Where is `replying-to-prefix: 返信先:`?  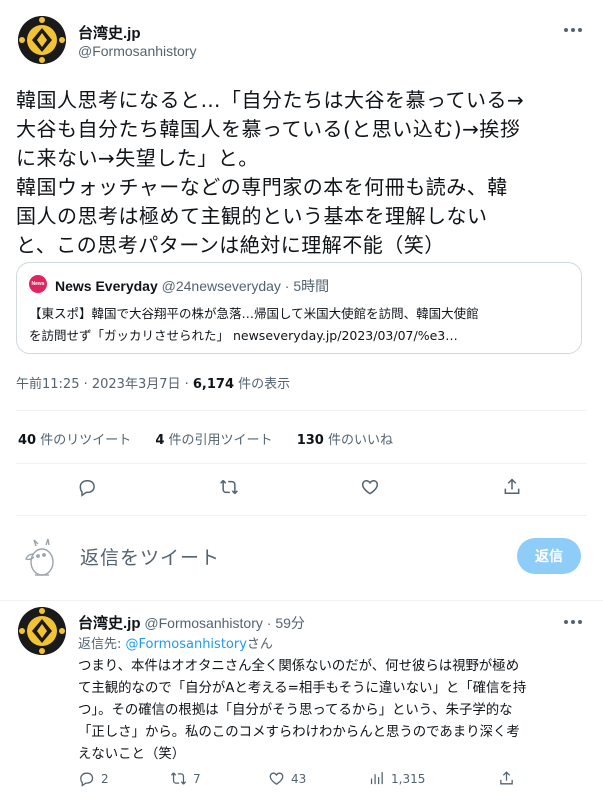
replying-to-prefix: 返信先: is located at coordinates (102, 644).